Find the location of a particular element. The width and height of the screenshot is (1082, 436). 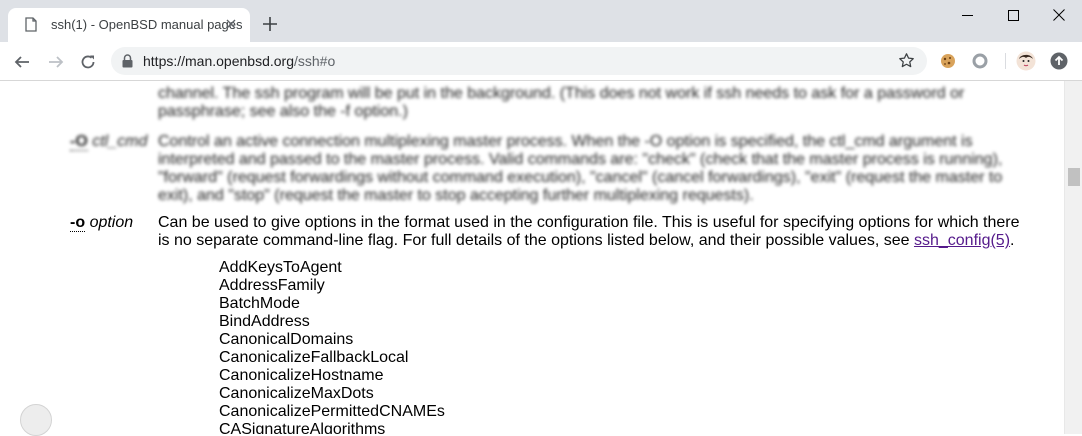

close-window-icon is located at coordinates (1059, 15).